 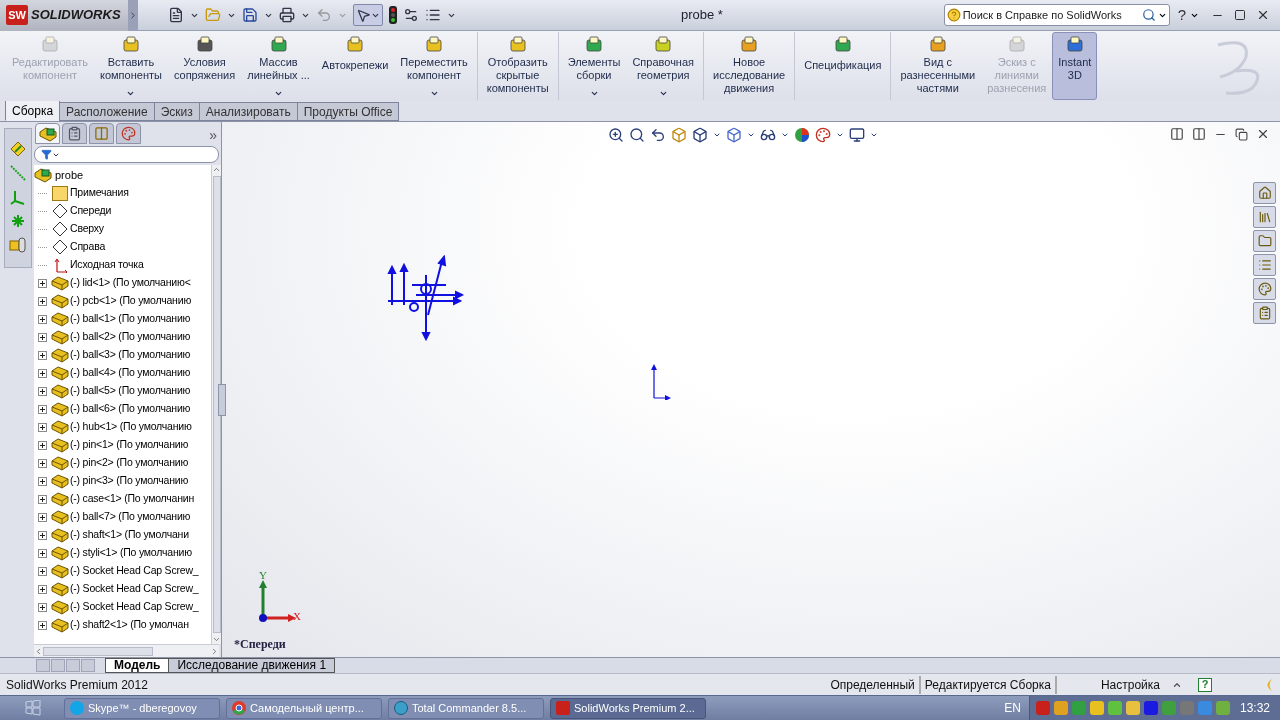 What do you see at coordinates (64, 15) in the screenshot?
I see `app-logo: SW SOLIDWORKS` at bounding box center [64, 15].